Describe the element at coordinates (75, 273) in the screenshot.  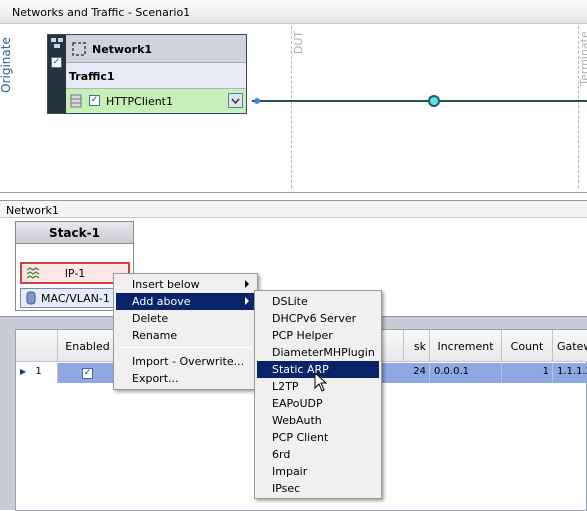
I see `ip-layer-label: IP-1` at that location.